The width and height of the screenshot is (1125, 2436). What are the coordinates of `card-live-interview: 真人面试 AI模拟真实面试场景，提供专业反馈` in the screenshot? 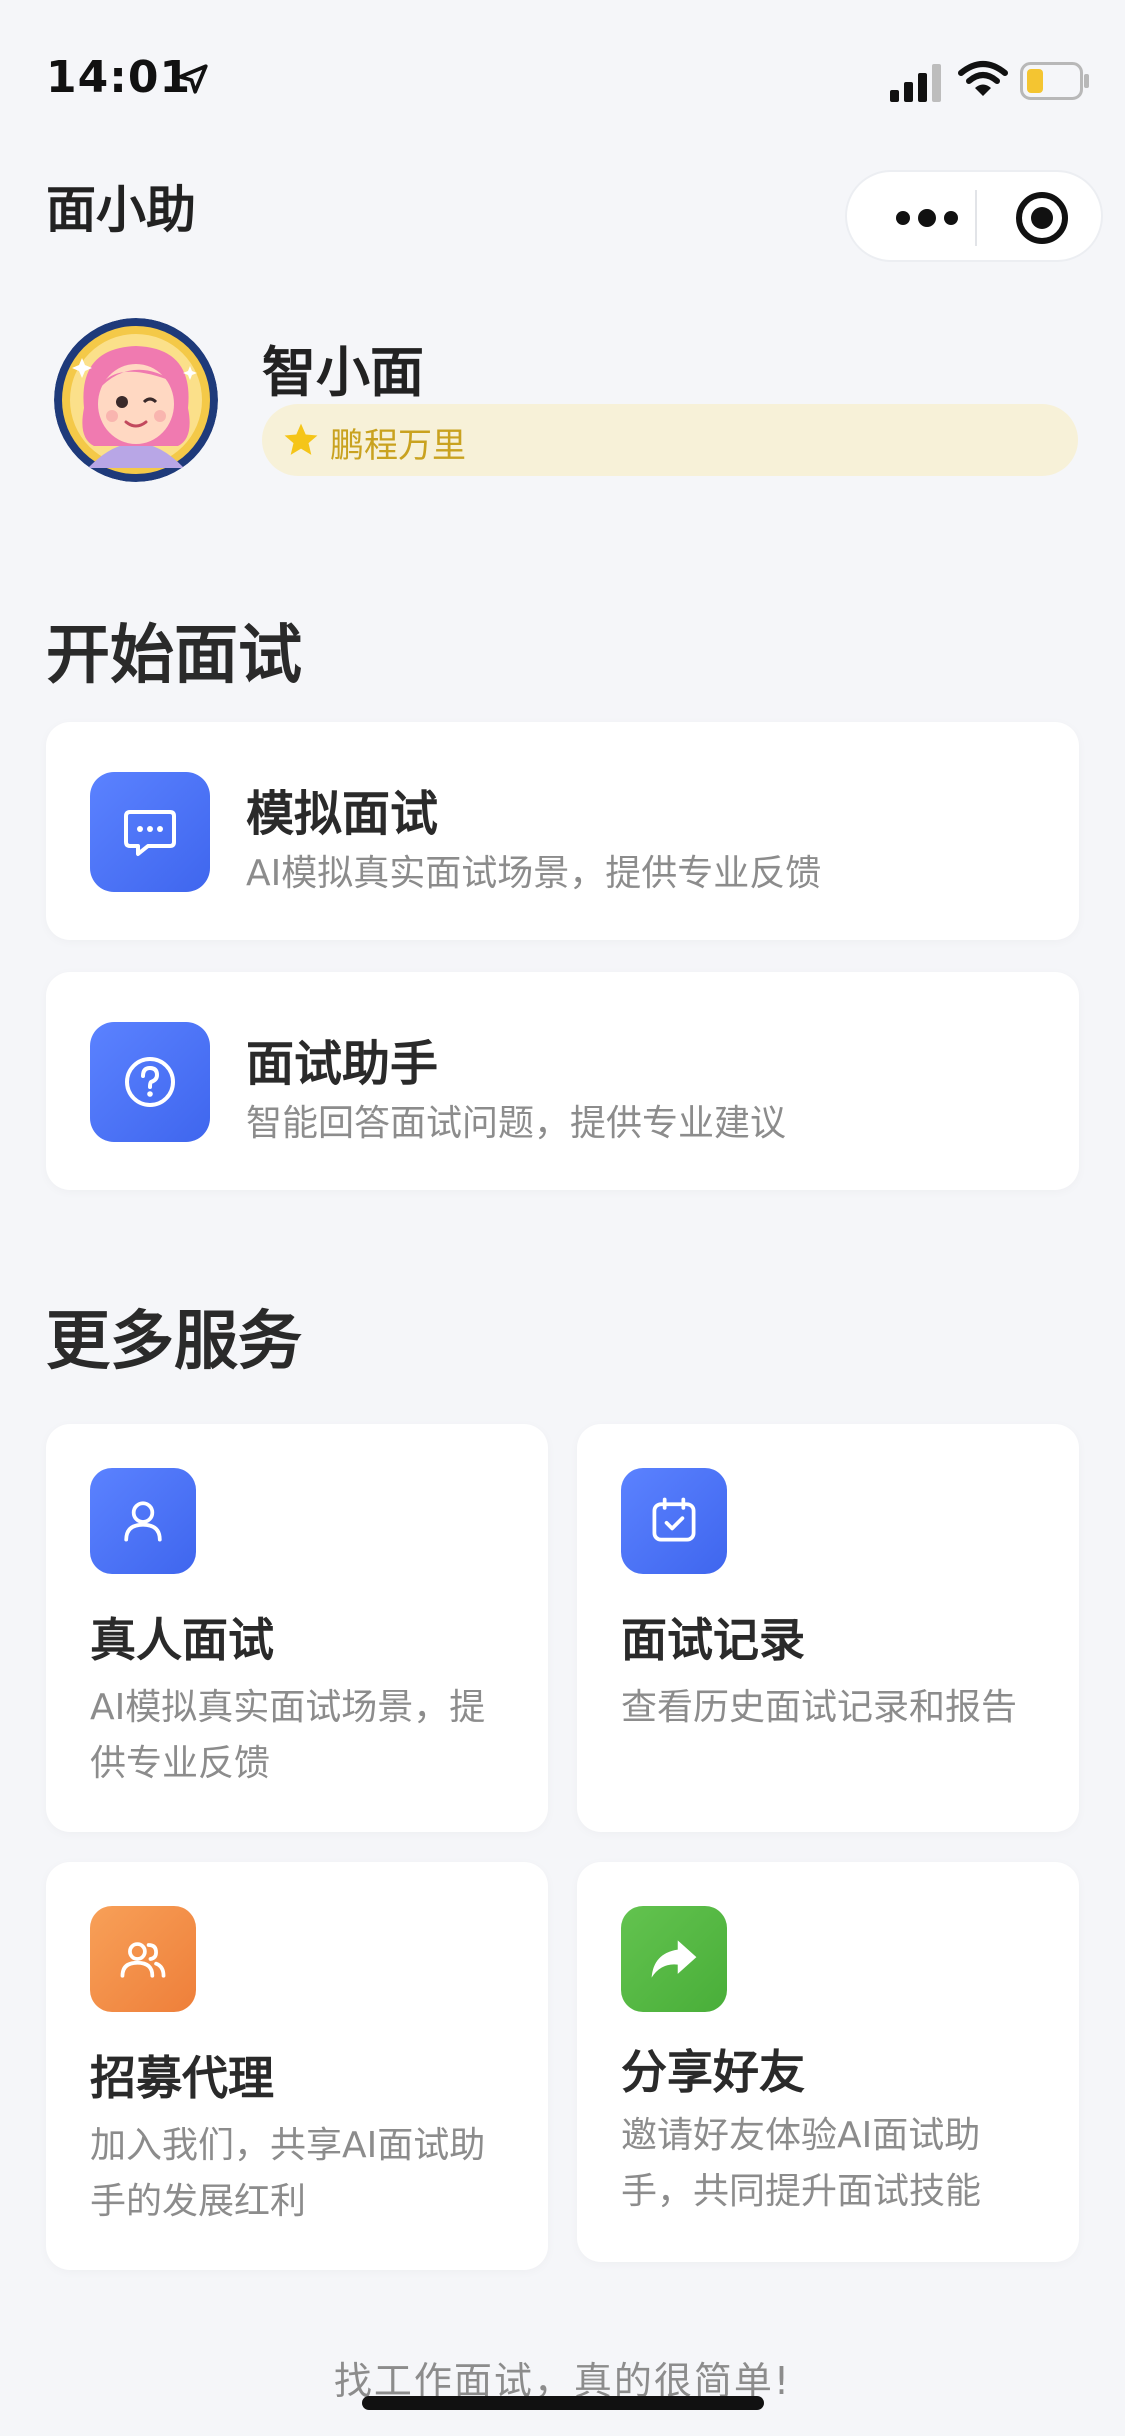 It's located at (297, 1628).